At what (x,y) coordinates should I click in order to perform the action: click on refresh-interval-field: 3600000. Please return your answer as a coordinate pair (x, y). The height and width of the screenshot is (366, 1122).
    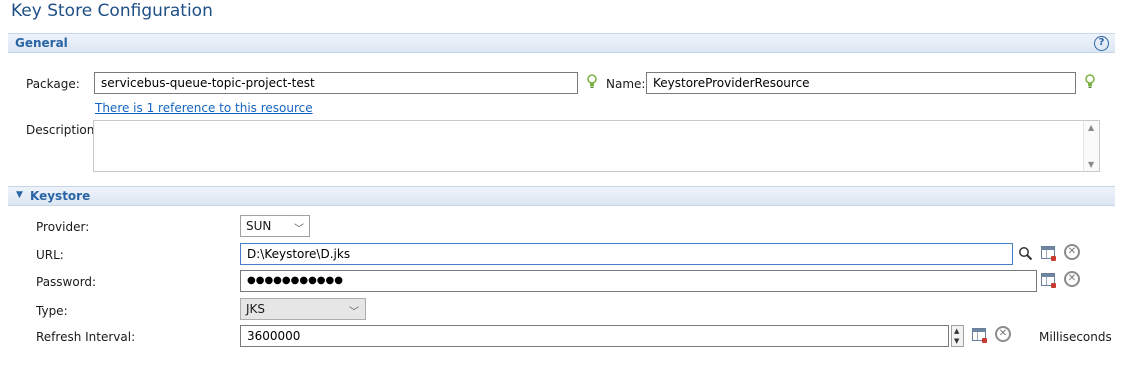
    Looking at the image, I should click on (594, 336).